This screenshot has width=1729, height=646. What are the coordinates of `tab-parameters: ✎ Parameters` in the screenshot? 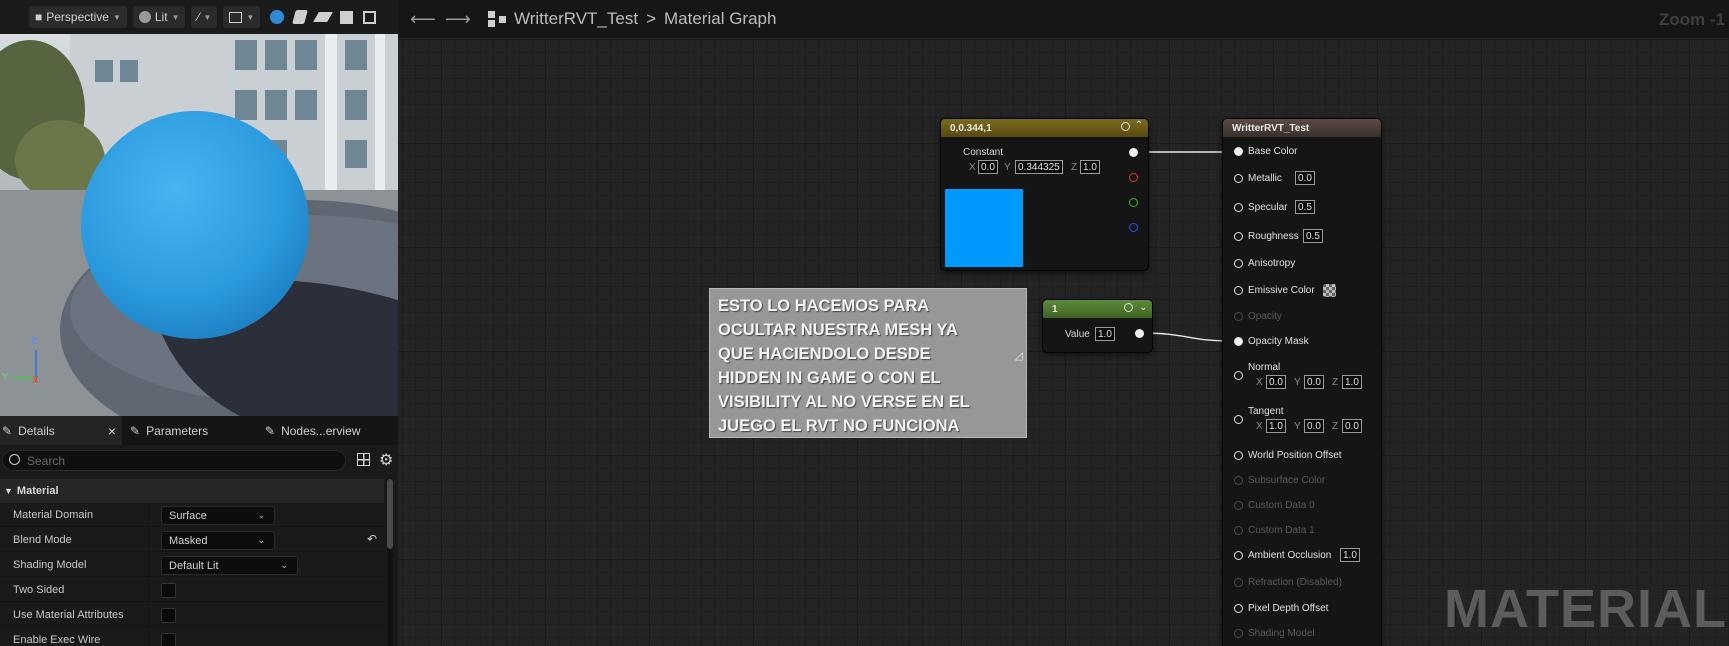 It's located at (190, 430).